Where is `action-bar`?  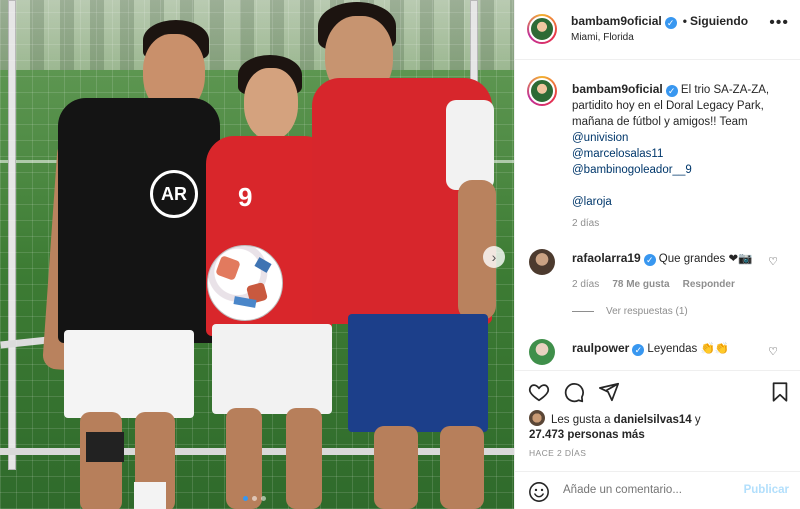 action-bar is located at coordinates (657, 390).